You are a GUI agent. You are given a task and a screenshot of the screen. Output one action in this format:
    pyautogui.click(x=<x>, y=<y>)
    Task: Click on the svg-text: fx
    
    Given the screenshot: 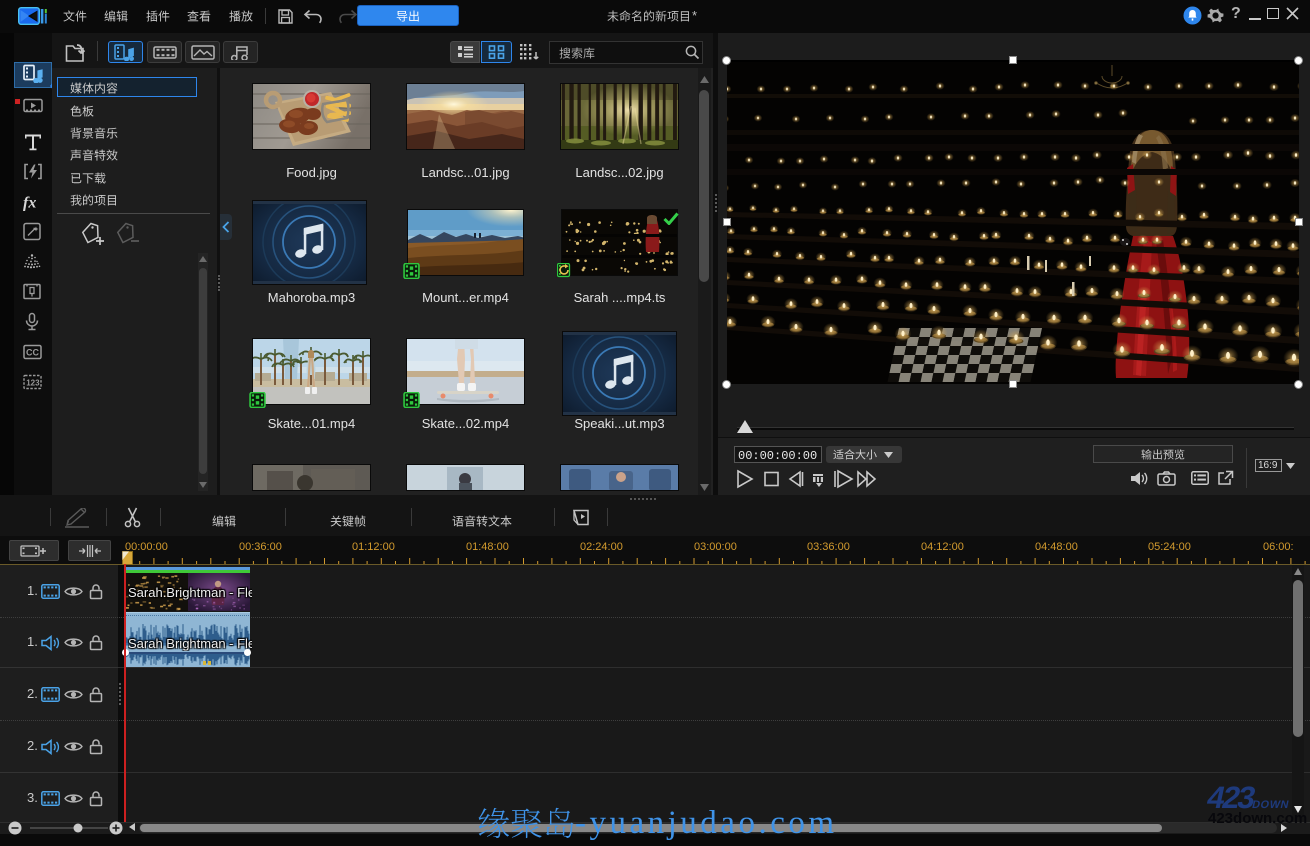 What is the action you would take?
    pyautogui.click(x=29, y=203)
    